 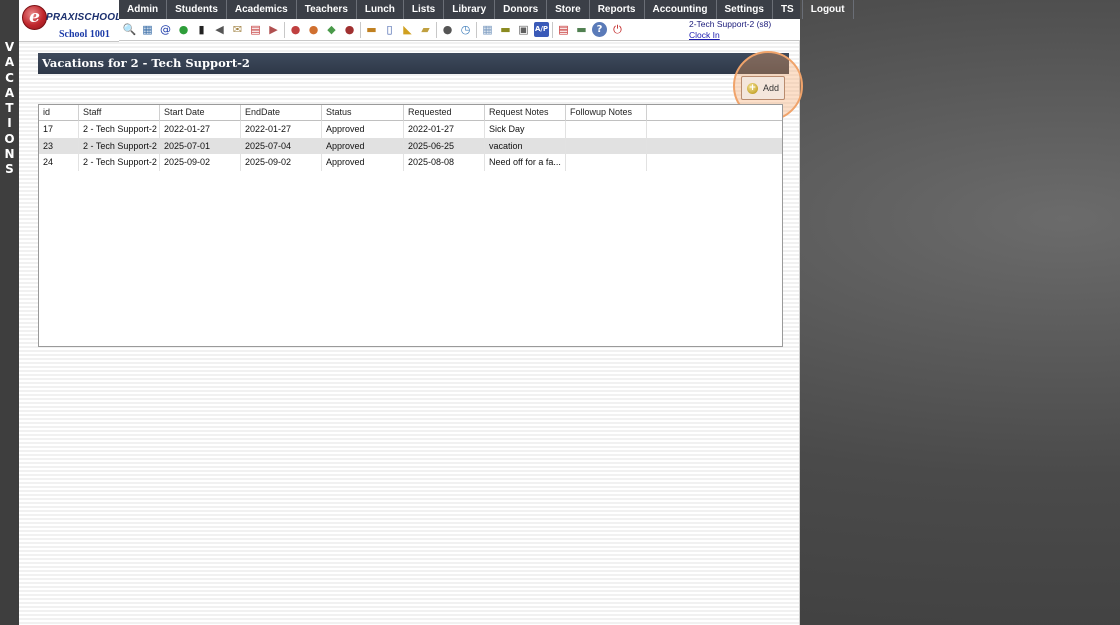 I want to click on column-header-id: id, so click(x=59, y=113).